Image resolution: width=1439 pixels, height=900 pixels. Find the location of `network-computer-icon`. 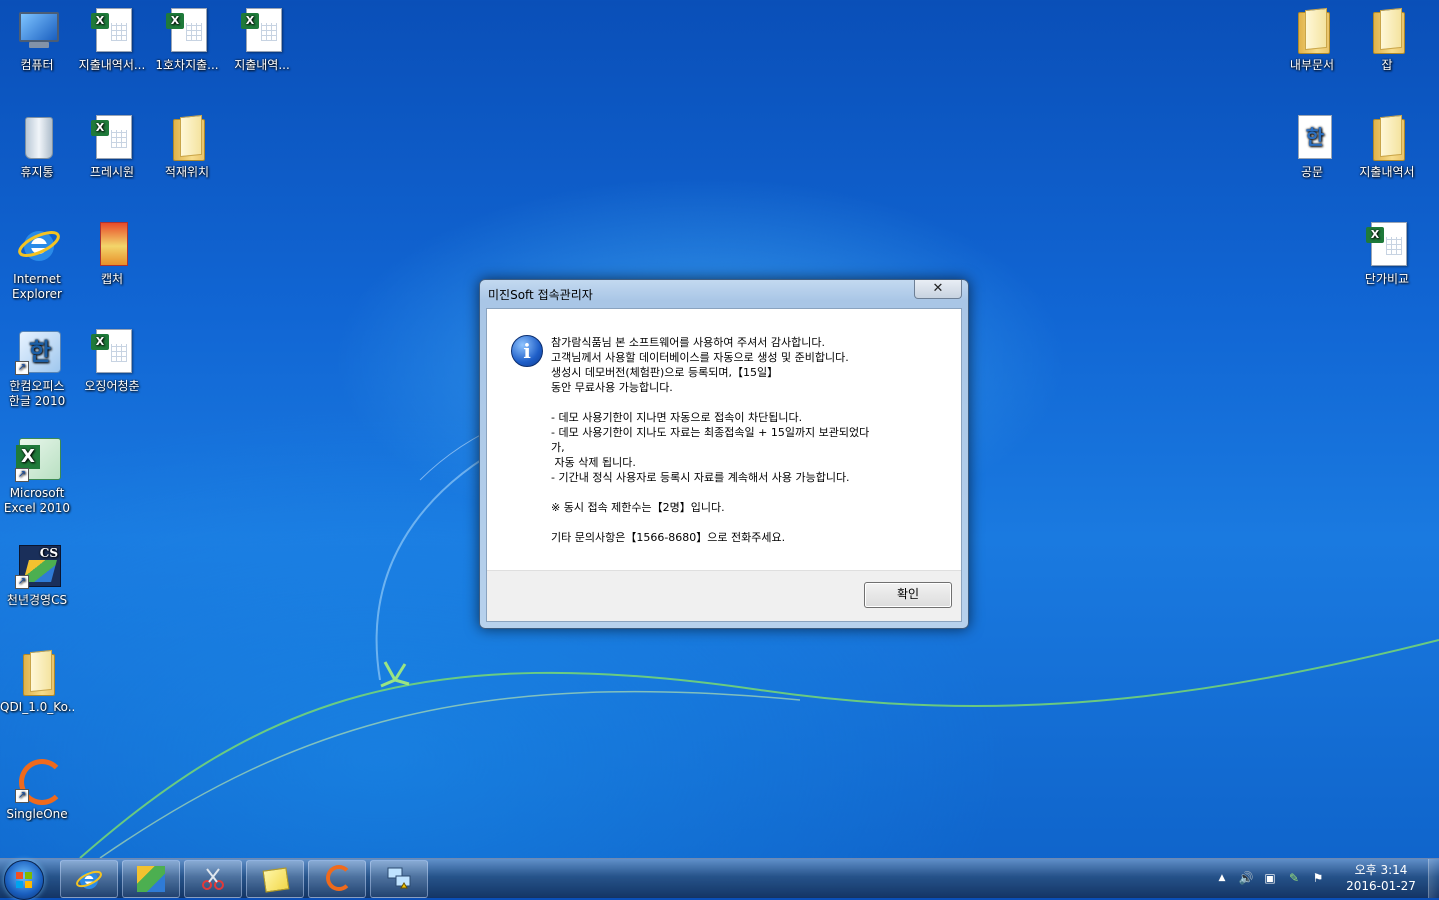

network-computer-icon is located at coordinates (399, 878).